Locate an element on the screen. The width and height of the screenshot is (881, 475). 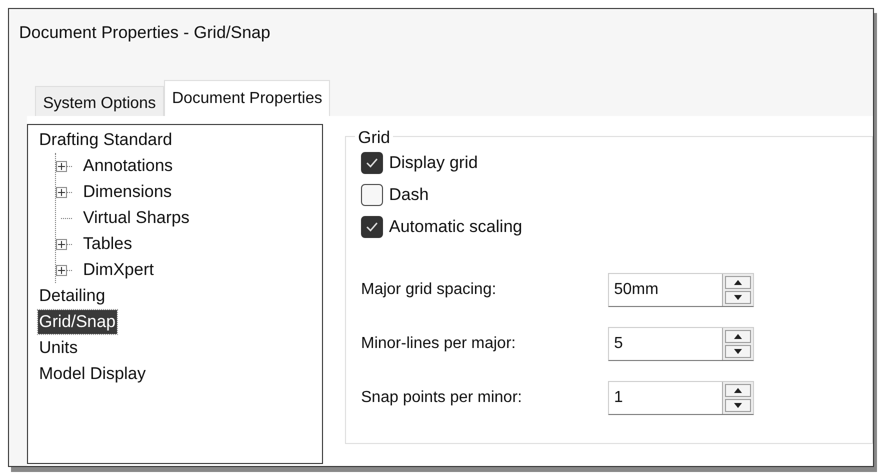
tree-item: DimXpert is located at coordinates (118, 270).